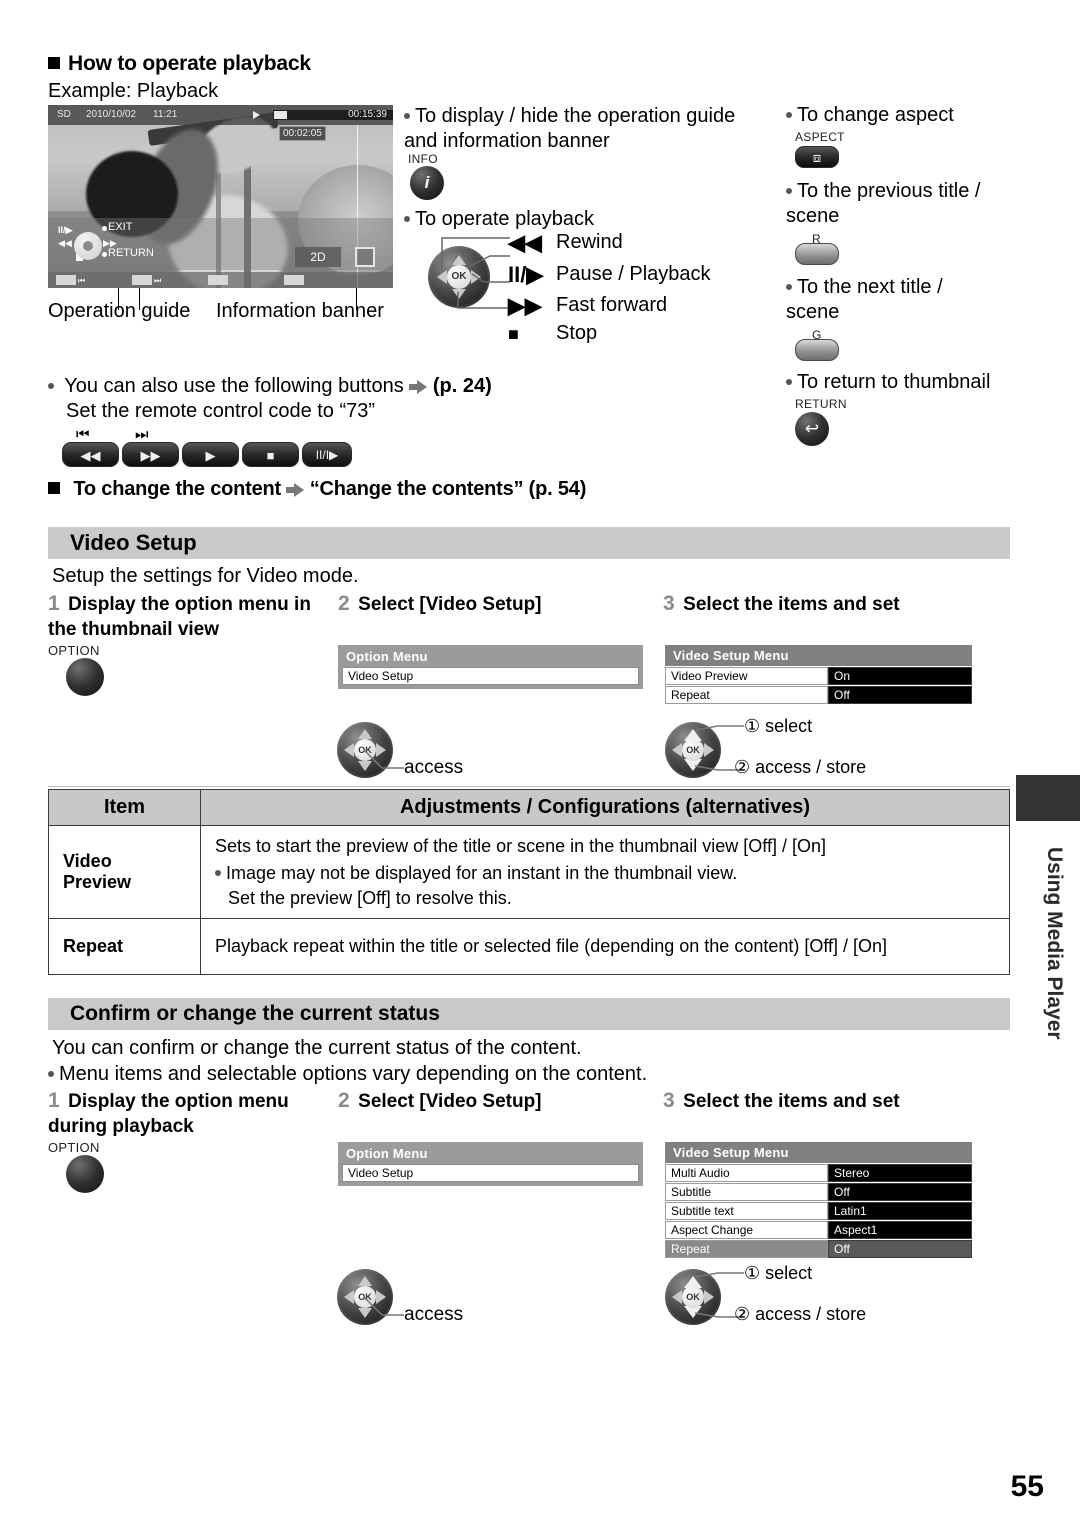 This screenshot has width=1080, height=1532. Describe the element at coordinates (800, 767) in the screenshot. I see `access-store-label-1: ② access / store` at that location.